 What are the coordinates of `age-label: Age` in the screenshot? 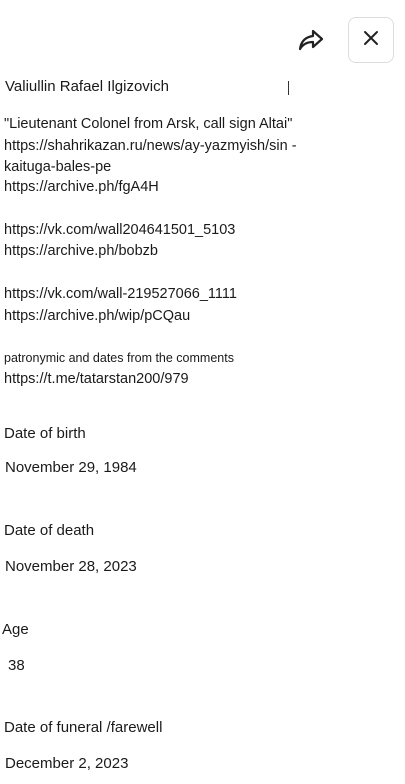 It's located at (15, 629).